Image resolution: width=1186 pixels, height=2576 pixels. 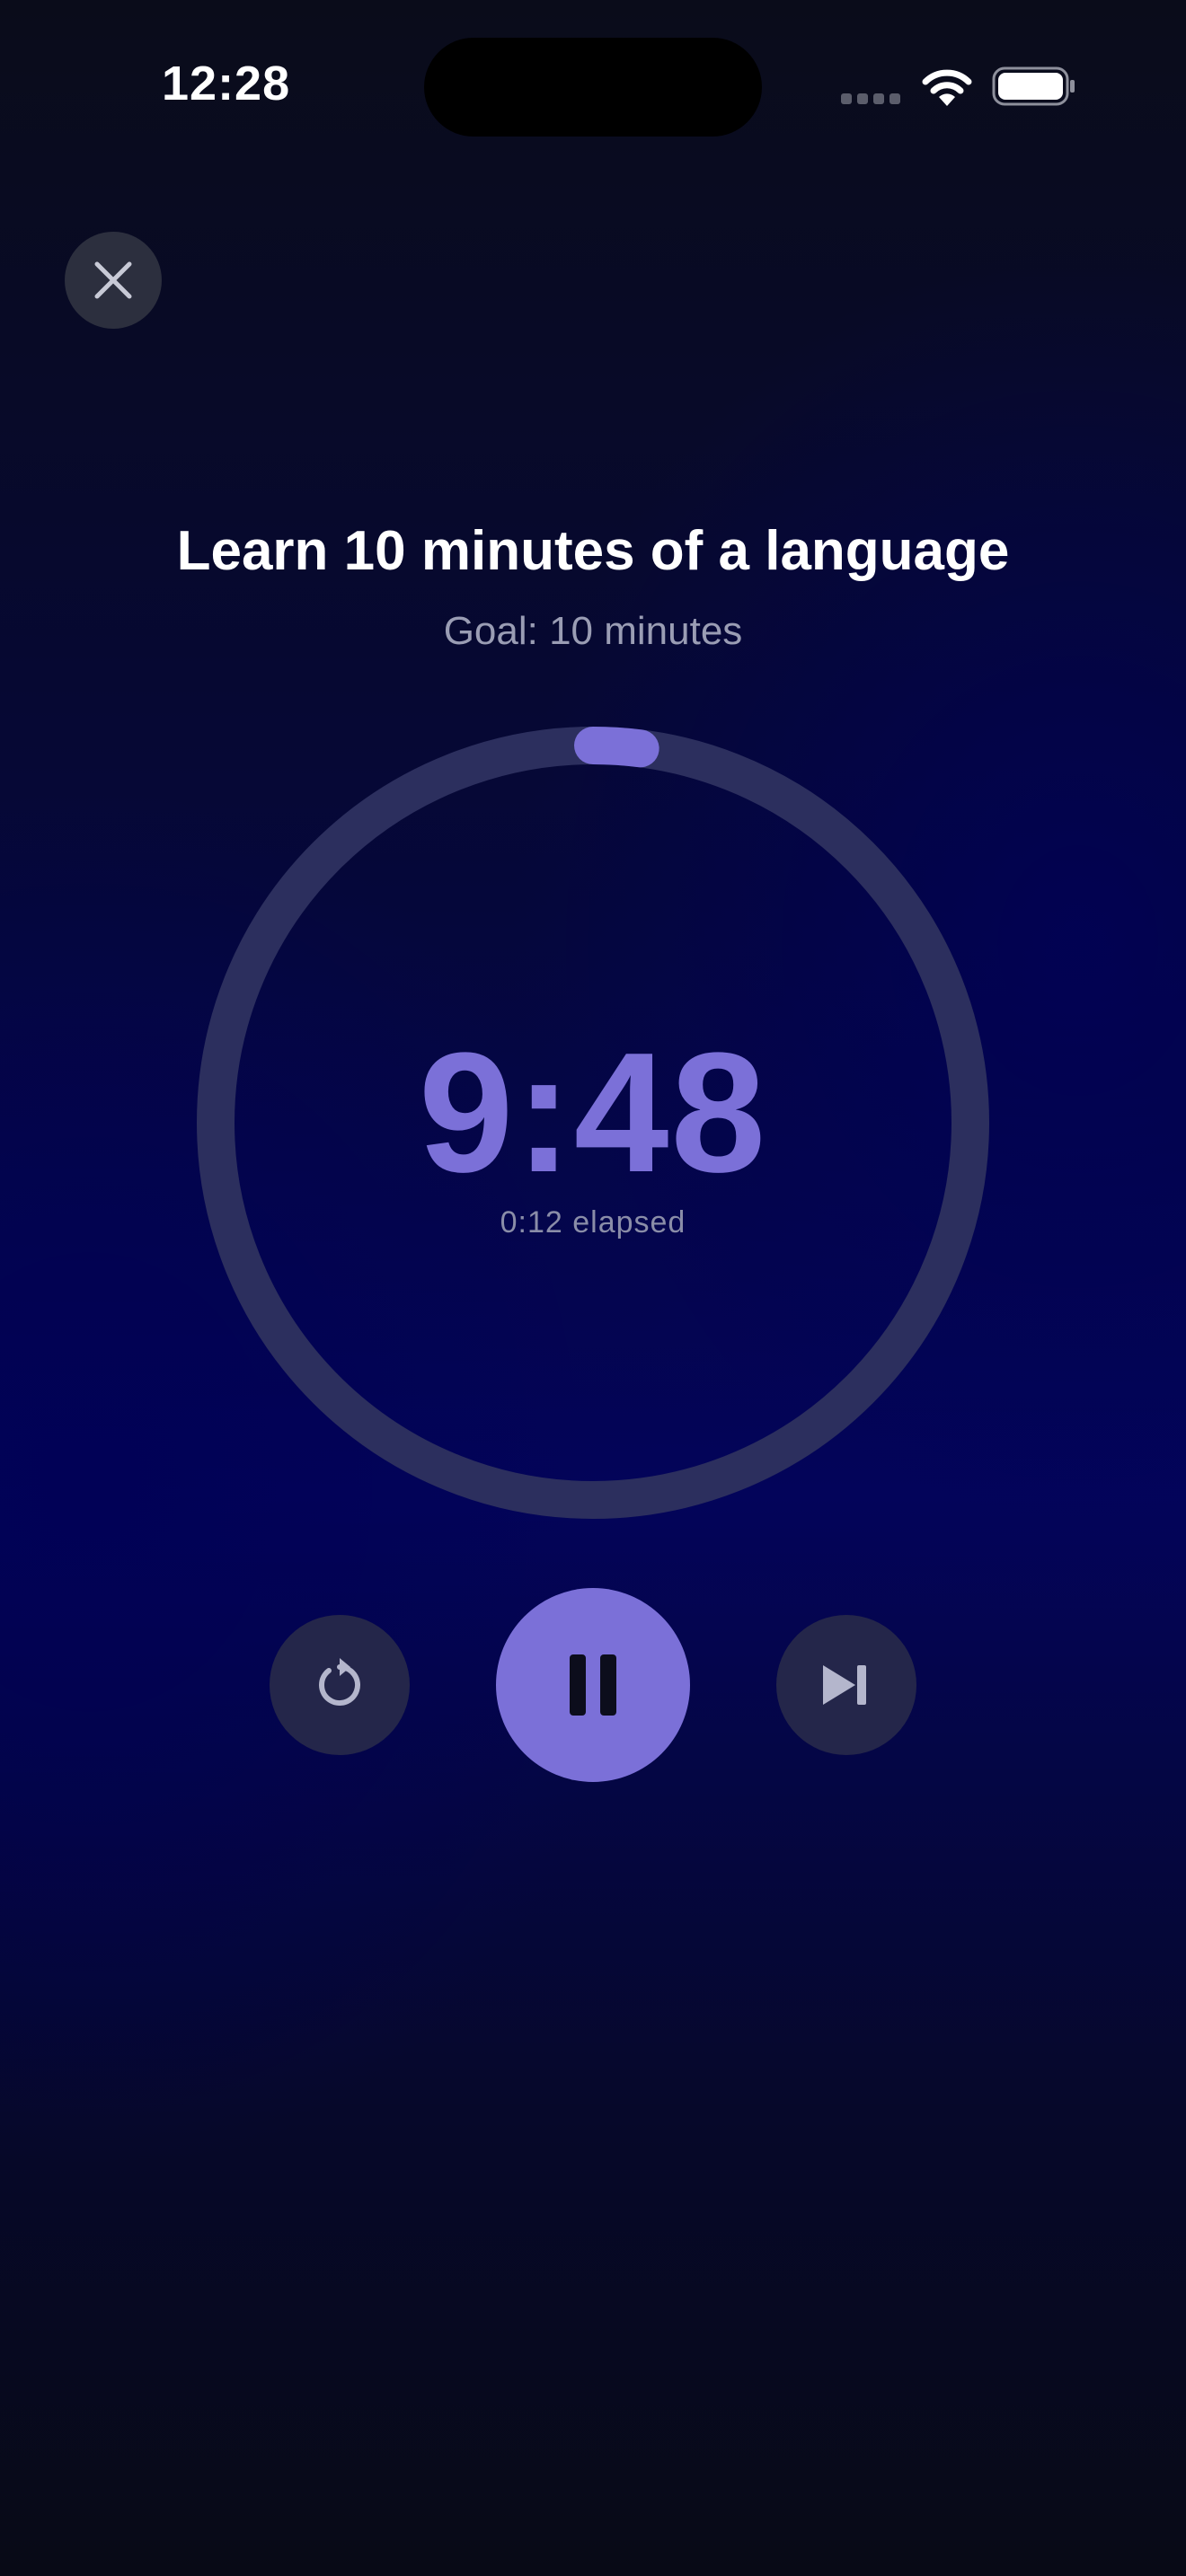 What do you see at coordinates (226, 83) in the screenshot?
I see `status-time: 12:28` at bounding box center [226, 83].